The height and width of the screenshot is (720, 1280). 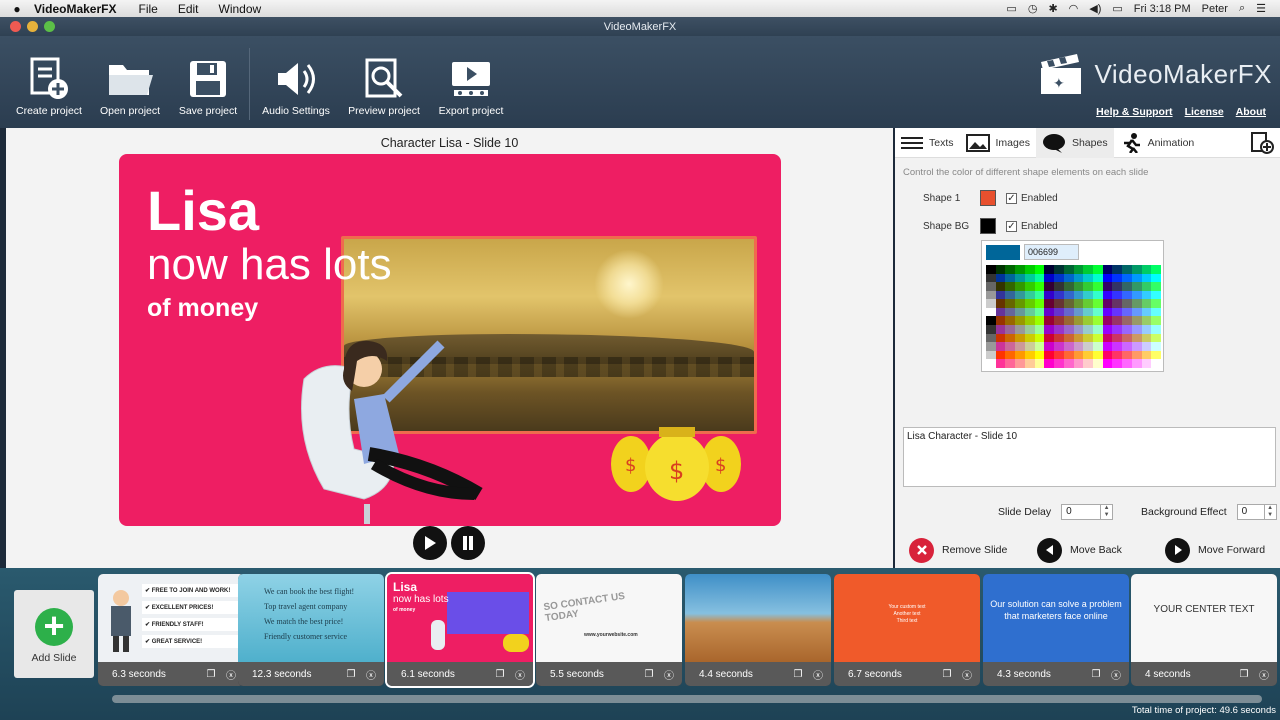 I want to click on create-project-button: Create project, so click(x=49, y=86).